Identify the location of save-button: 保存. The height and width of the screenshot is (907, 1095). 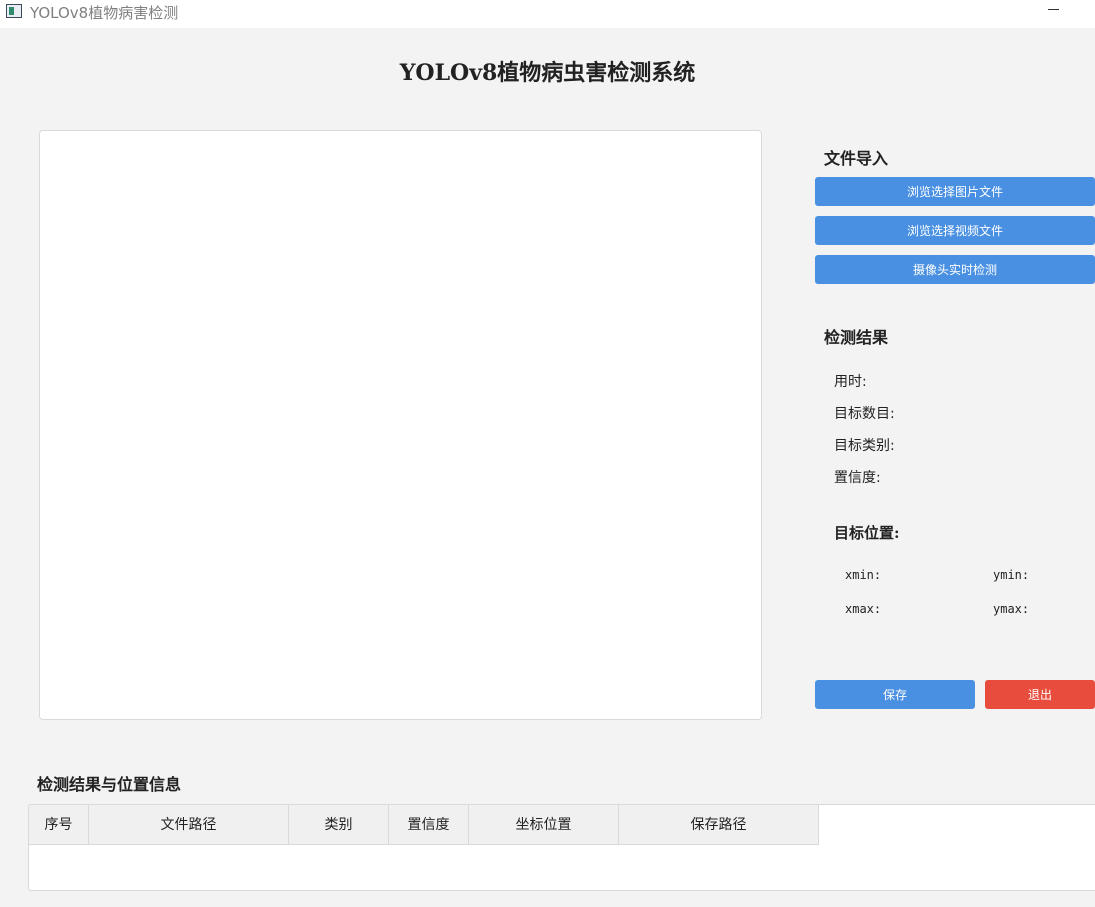
(895, 694).